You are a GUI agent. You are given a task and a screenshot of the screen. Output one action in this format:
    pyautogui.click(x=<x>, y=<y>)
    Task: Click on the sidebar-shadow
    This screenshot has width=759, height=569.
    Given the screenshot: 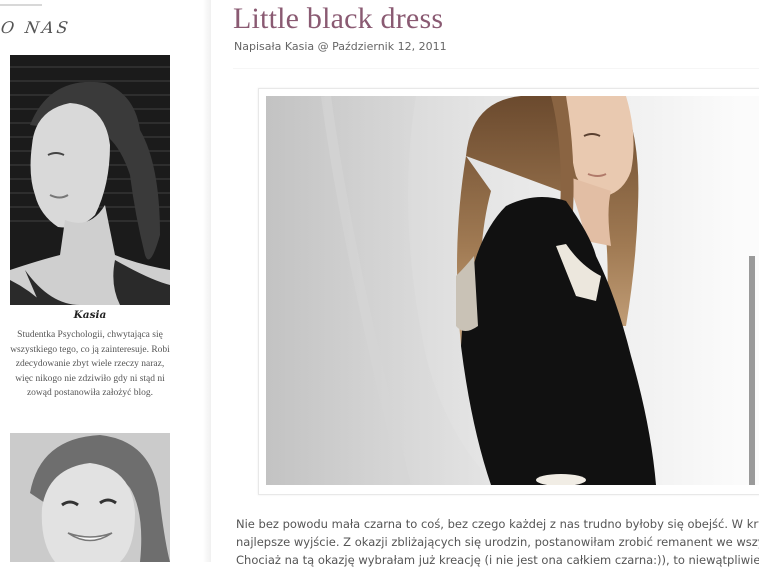 What is the action you would take?
    pyautogui.click(x=207, y=281)
    